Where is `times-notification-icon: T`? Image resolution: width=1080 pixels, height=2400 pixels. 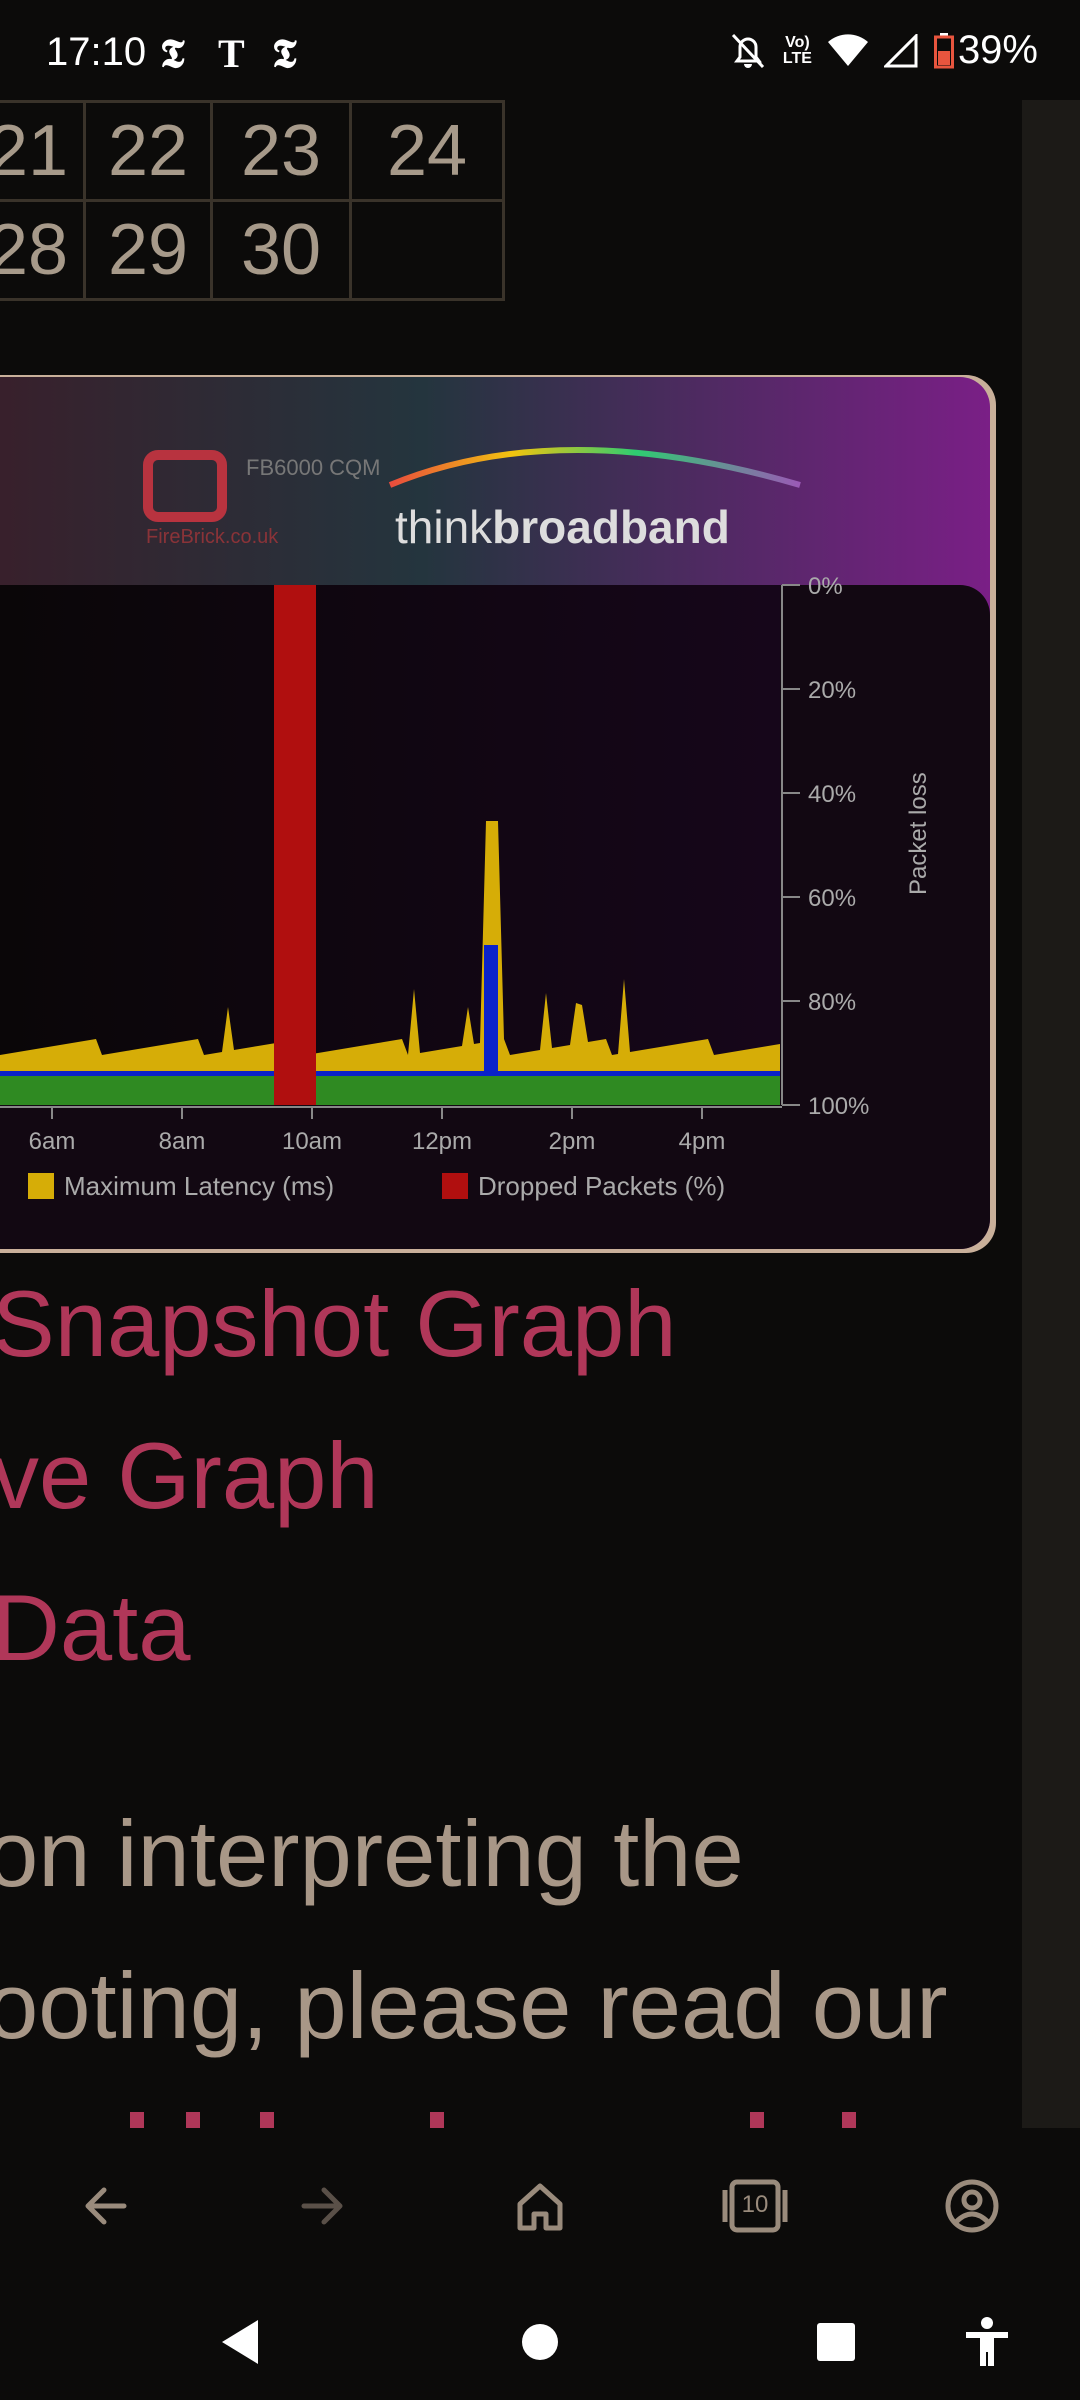 times-notification-icon: T is located at coordinates (231, 53).